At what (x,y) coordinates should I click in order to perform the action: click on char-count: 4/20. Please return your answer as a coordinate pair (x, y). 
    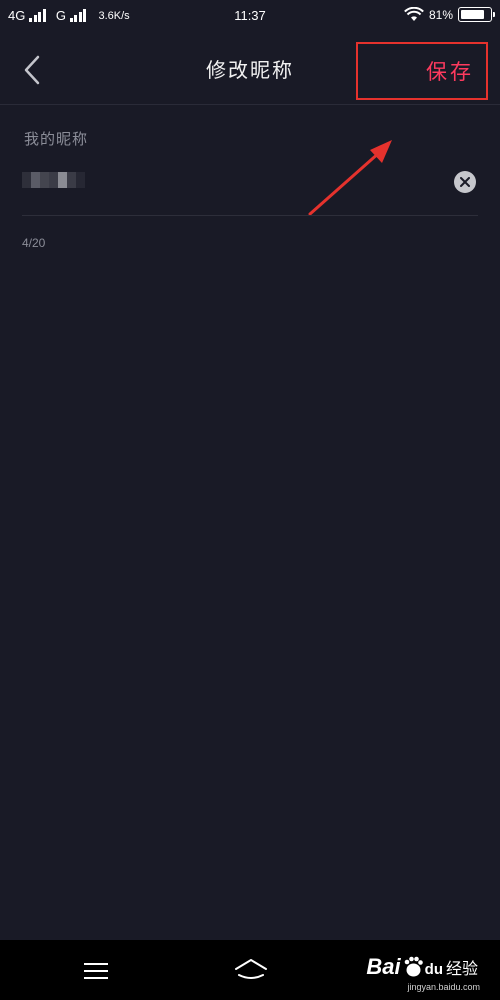
    Looking at the image, I should click on (34, 243).